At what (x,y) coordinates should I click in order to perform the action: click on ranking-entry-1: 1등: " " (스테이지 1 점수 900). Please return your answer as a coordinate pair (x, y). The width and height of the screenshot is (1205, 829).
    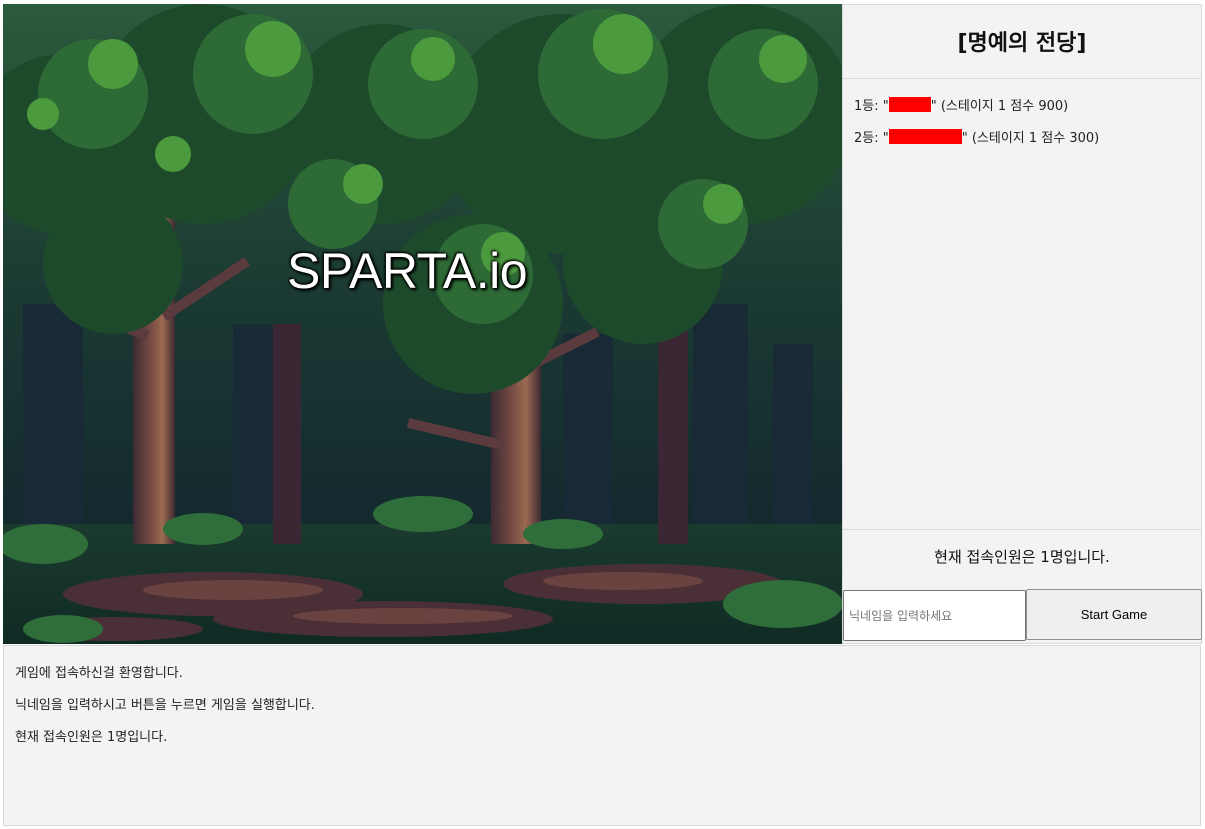
    Looking at the image, I should click on (976, 111).